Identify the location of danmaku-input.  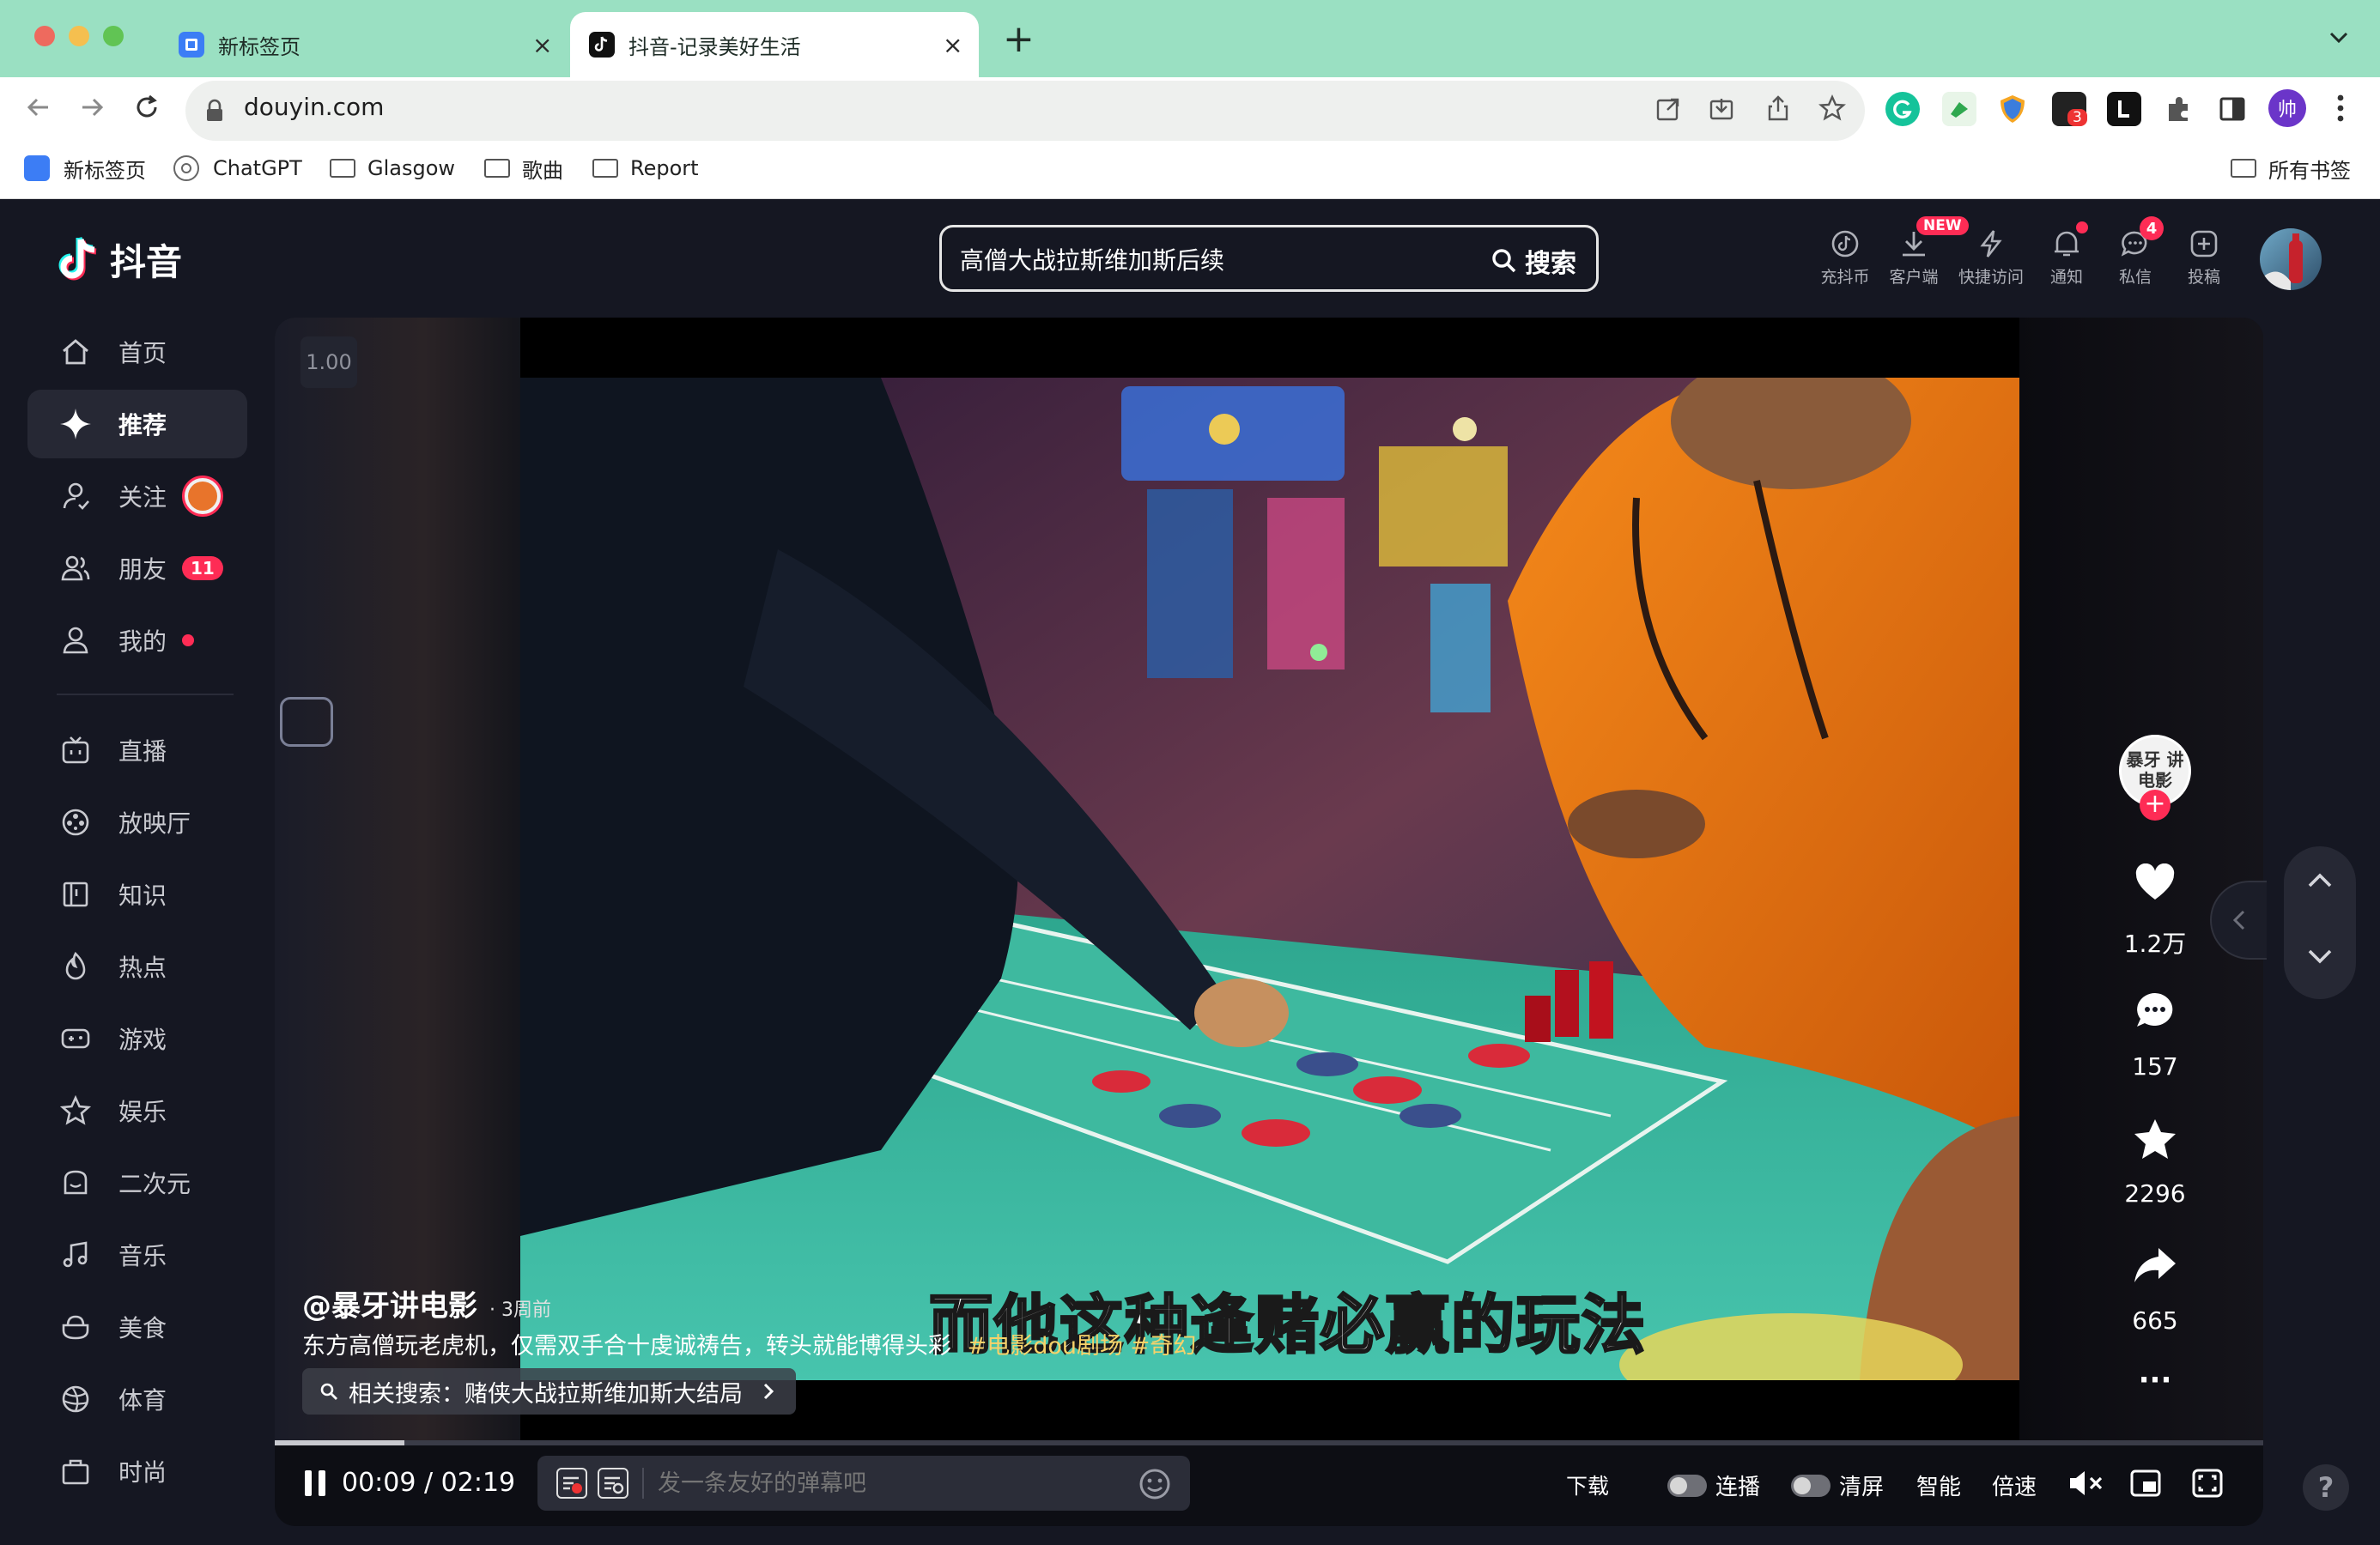
(889, 1483).